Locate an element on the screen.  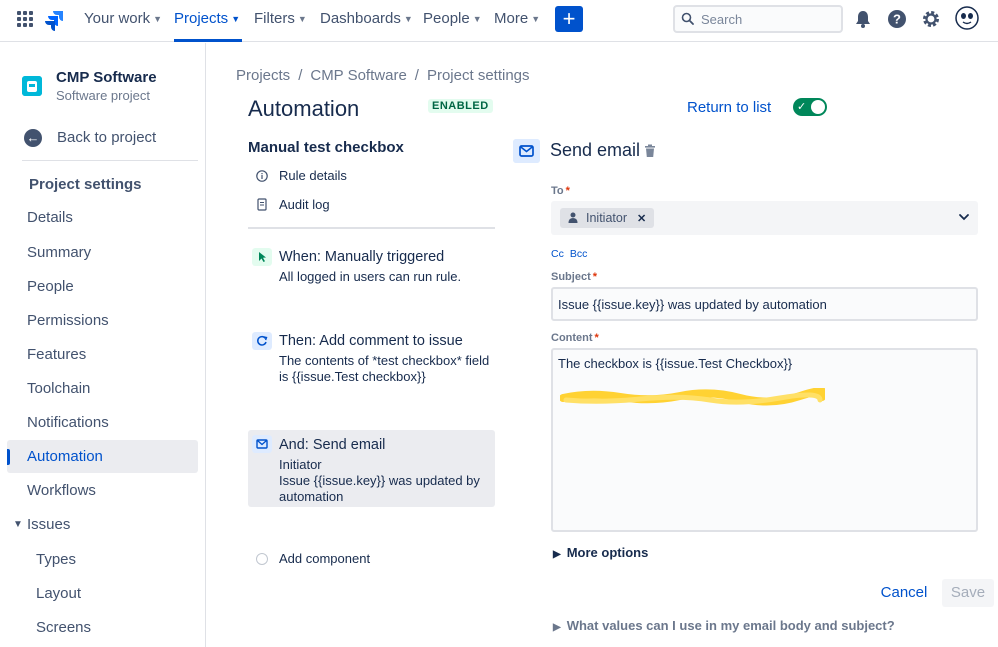
nav-your-work: Your work ▼ is located at coordinates (123, 21).